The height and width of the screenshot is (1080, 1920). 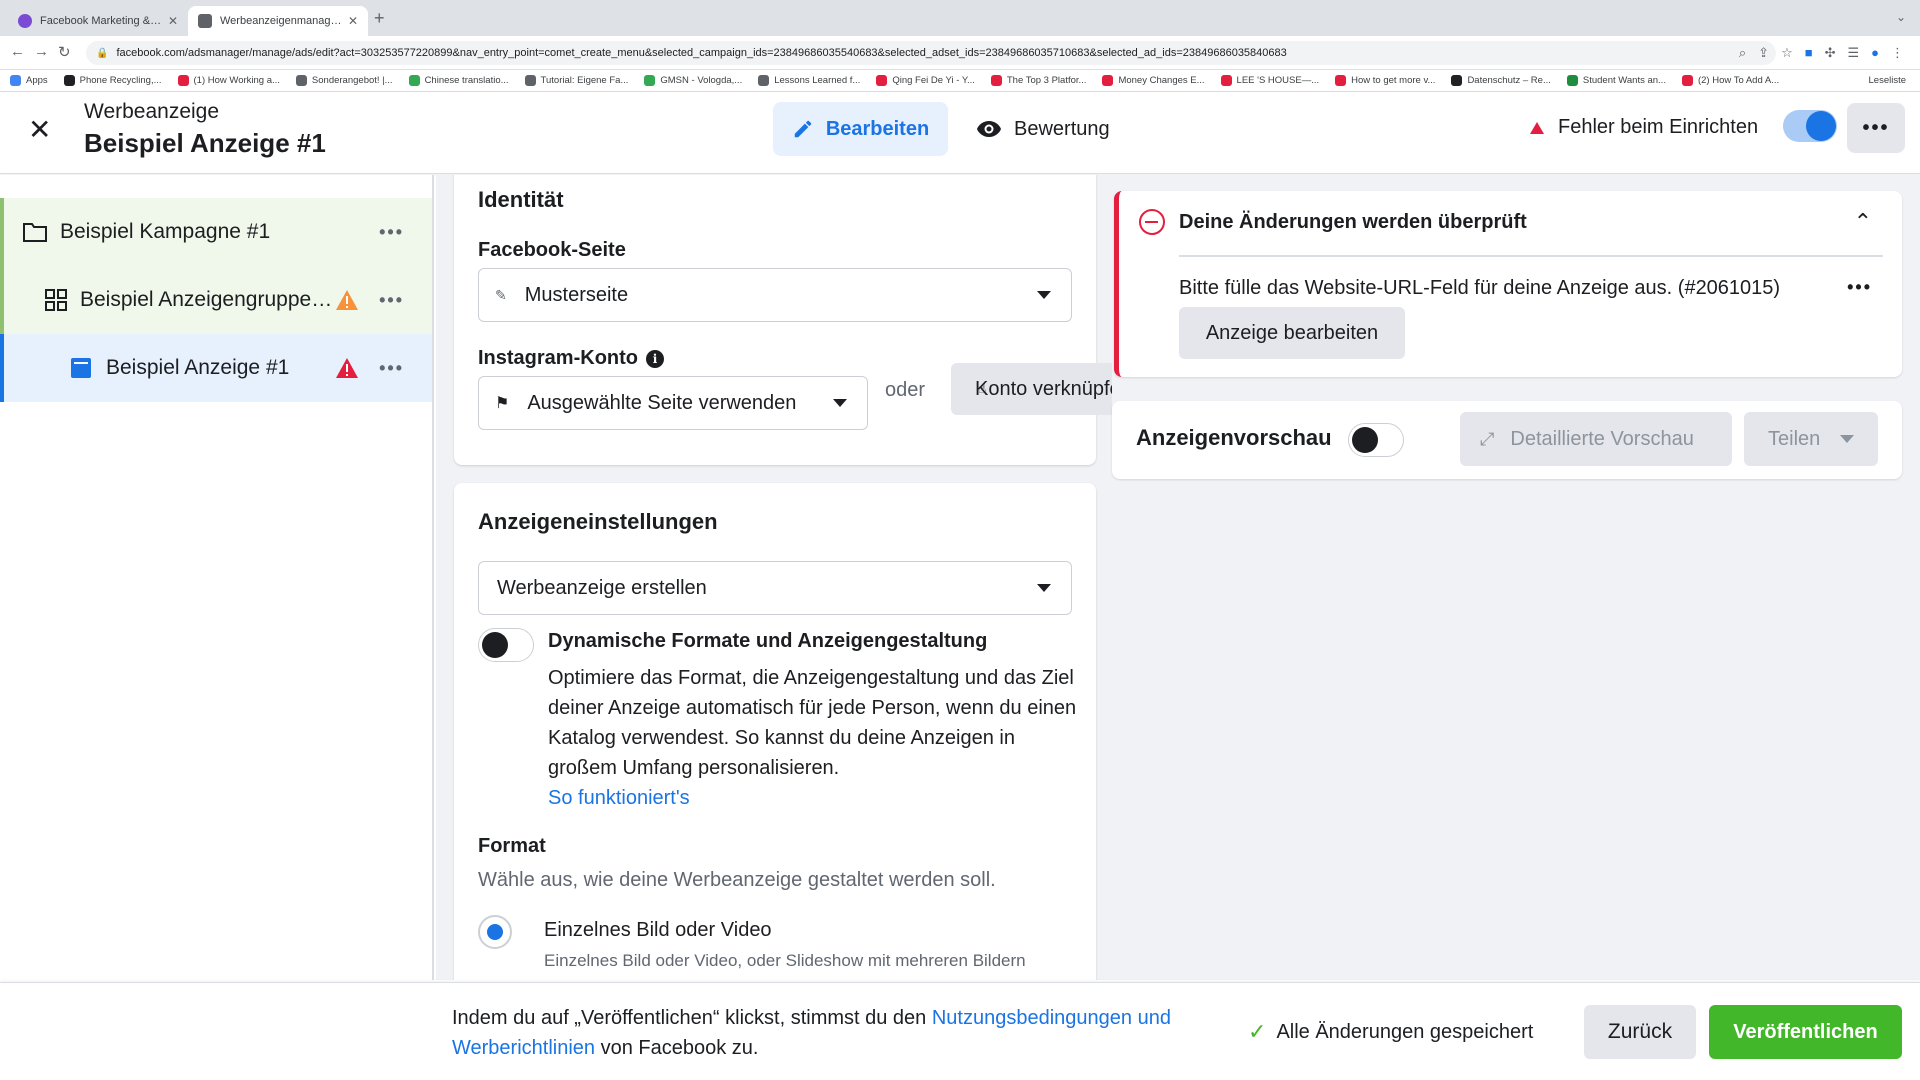 I want to click on tree-item-ad: Beispiel Anzeige #1 •••, so click(x=216, y=368).